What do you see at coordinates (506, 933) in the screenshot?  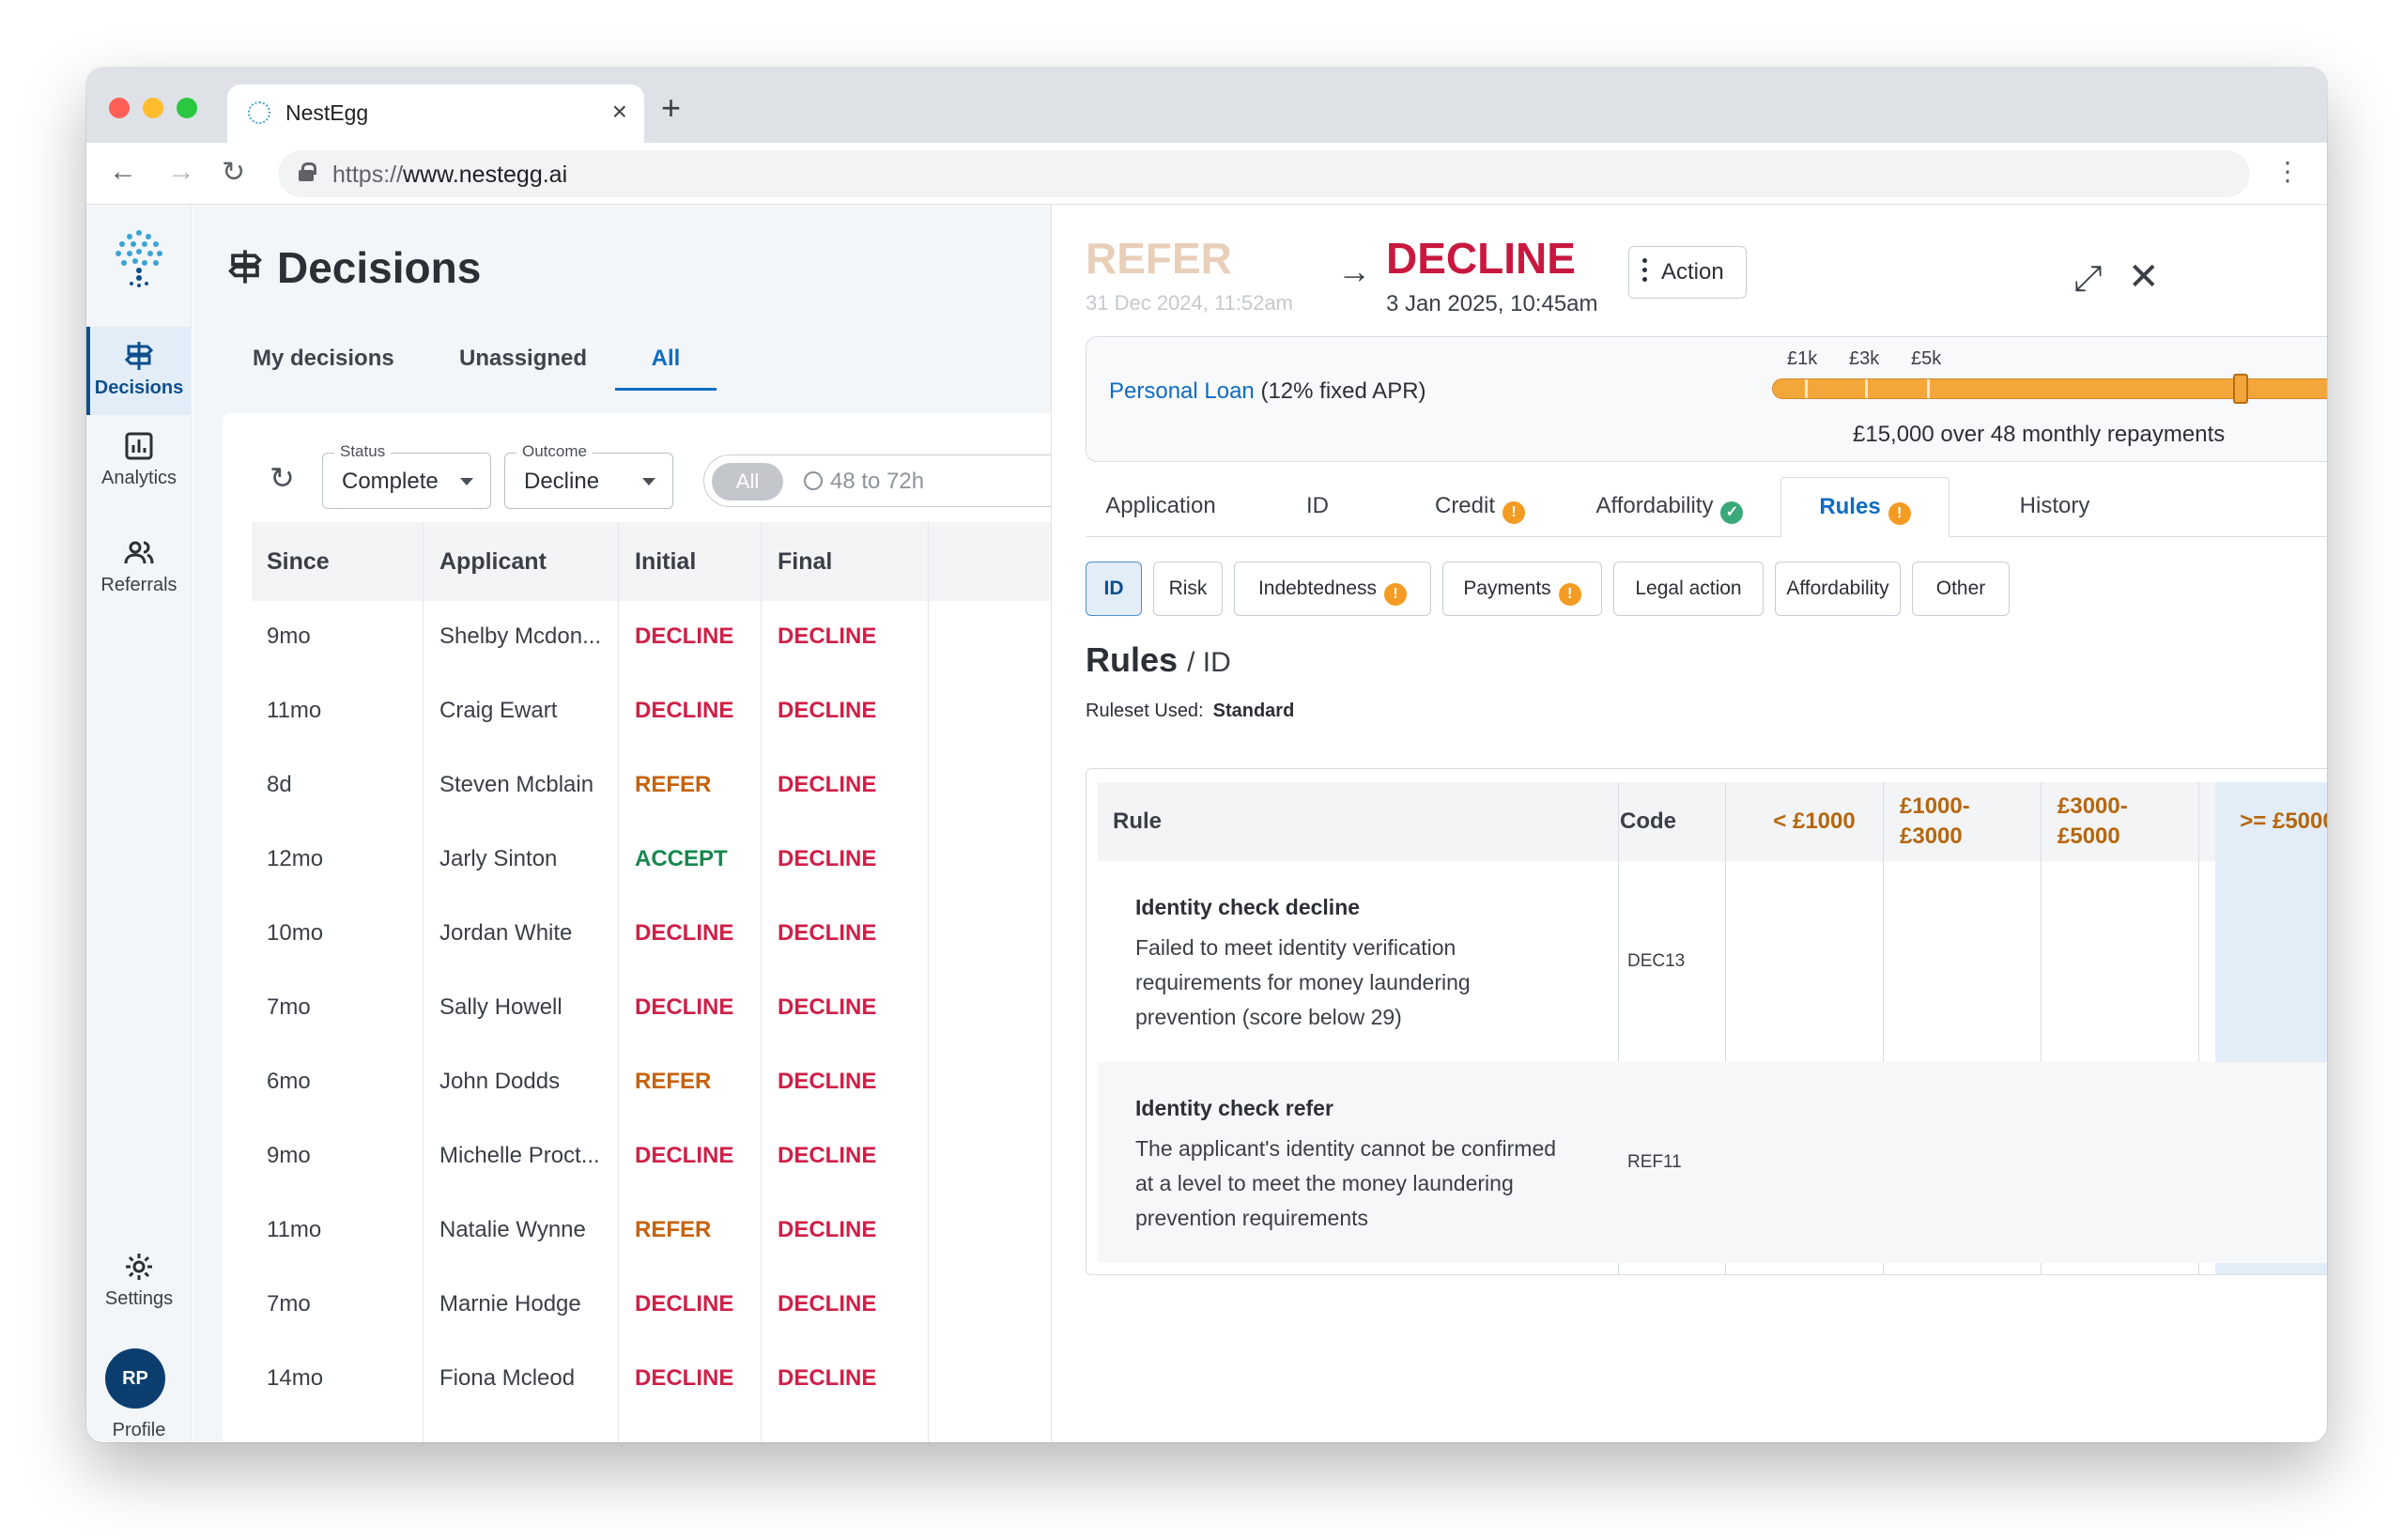 I see `cell-applicant: Jordan White` at bounding box center [506, 933].